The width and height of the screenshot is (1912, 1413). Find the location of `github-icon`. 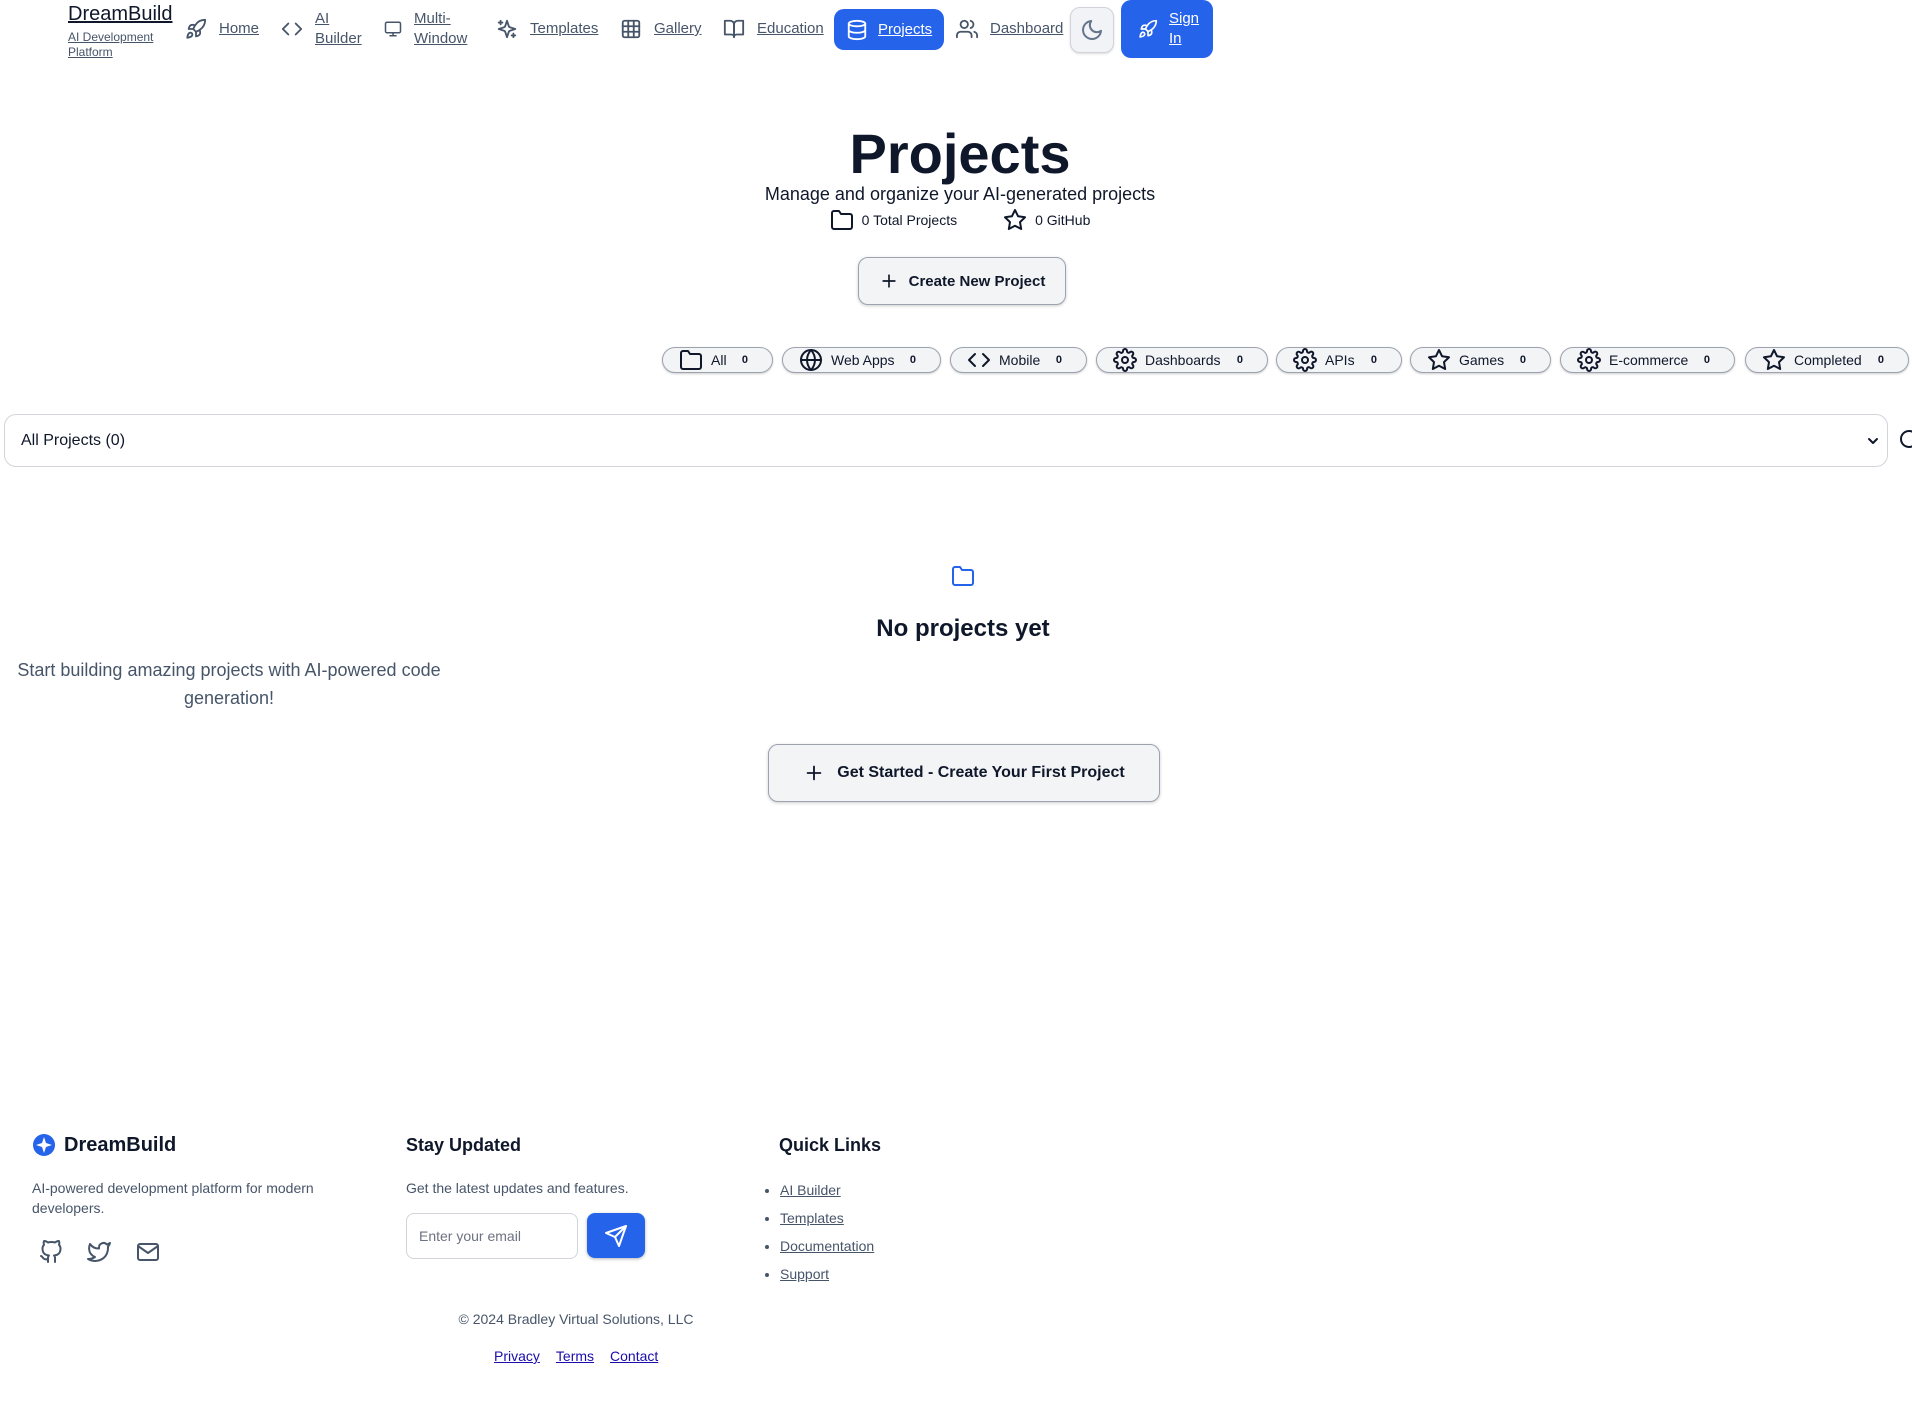

github-icon is located at coordinates (51, 1252).